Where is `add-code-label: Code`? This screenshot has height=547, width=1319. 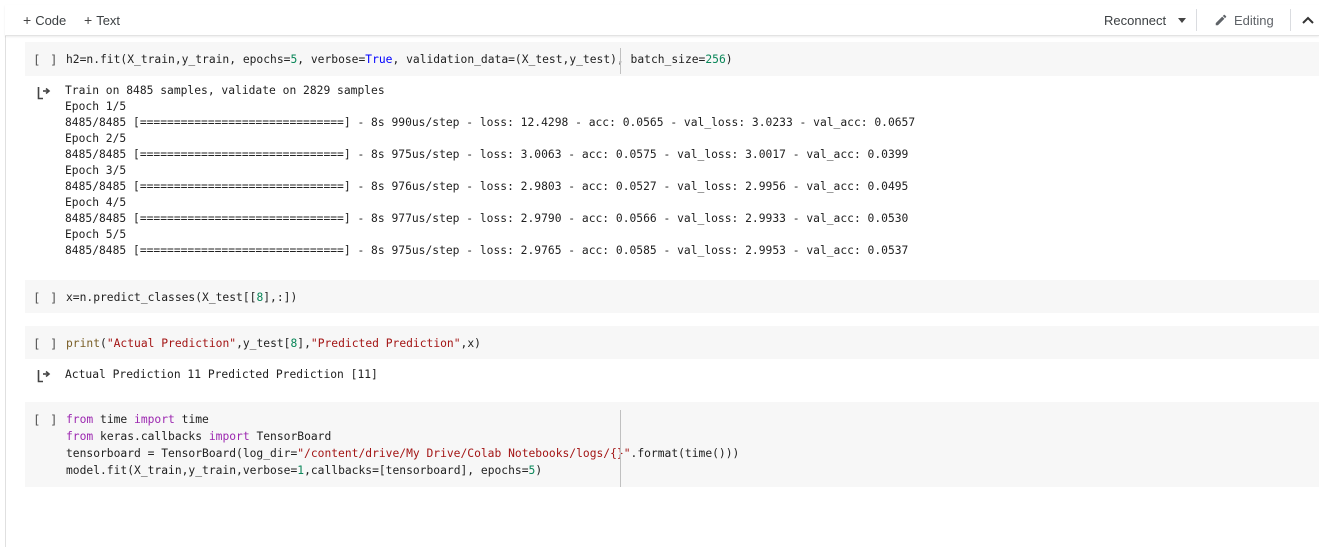
add-code-label: Code is located at coordinates (51, 20).